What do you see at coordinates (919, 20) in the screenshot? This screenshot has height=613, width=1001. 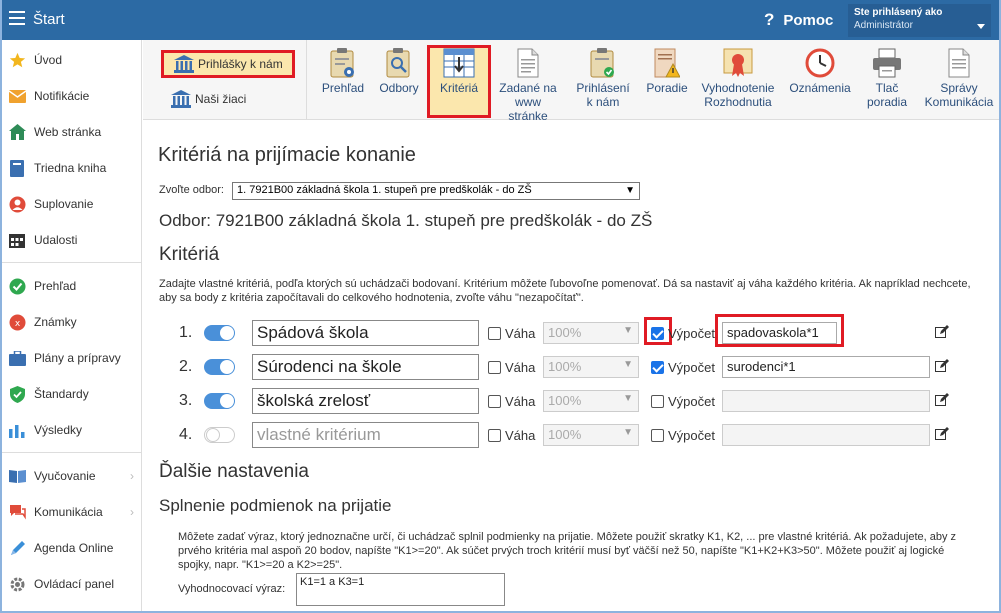 I see `user-menu: Ste prihlásený ako Administrátor` at bounding box center [919, 20].